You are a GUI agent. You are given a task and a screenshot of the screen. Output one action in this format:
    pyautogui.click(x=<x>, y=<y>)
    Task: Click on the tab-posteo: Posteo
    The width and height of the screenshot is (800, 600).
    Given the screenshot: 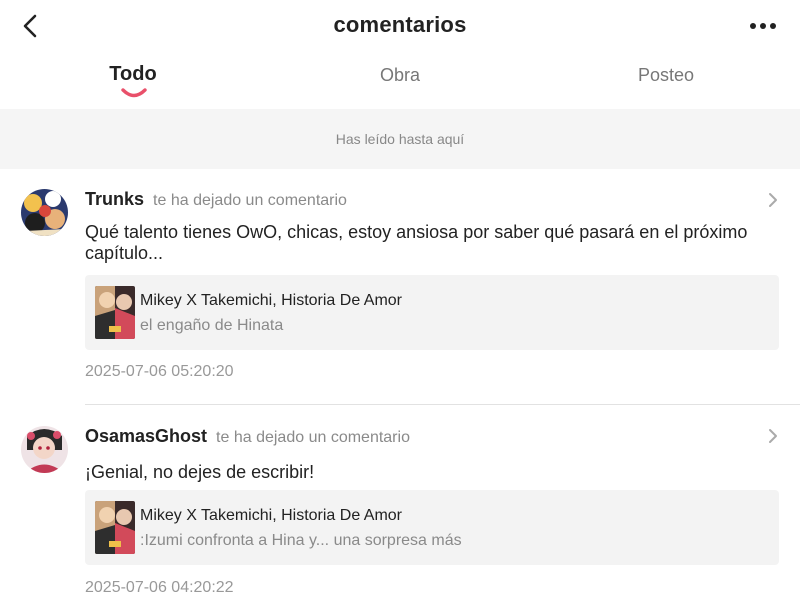 What is the action you would take?
    pyautogui.click(x=666, y=75)
    